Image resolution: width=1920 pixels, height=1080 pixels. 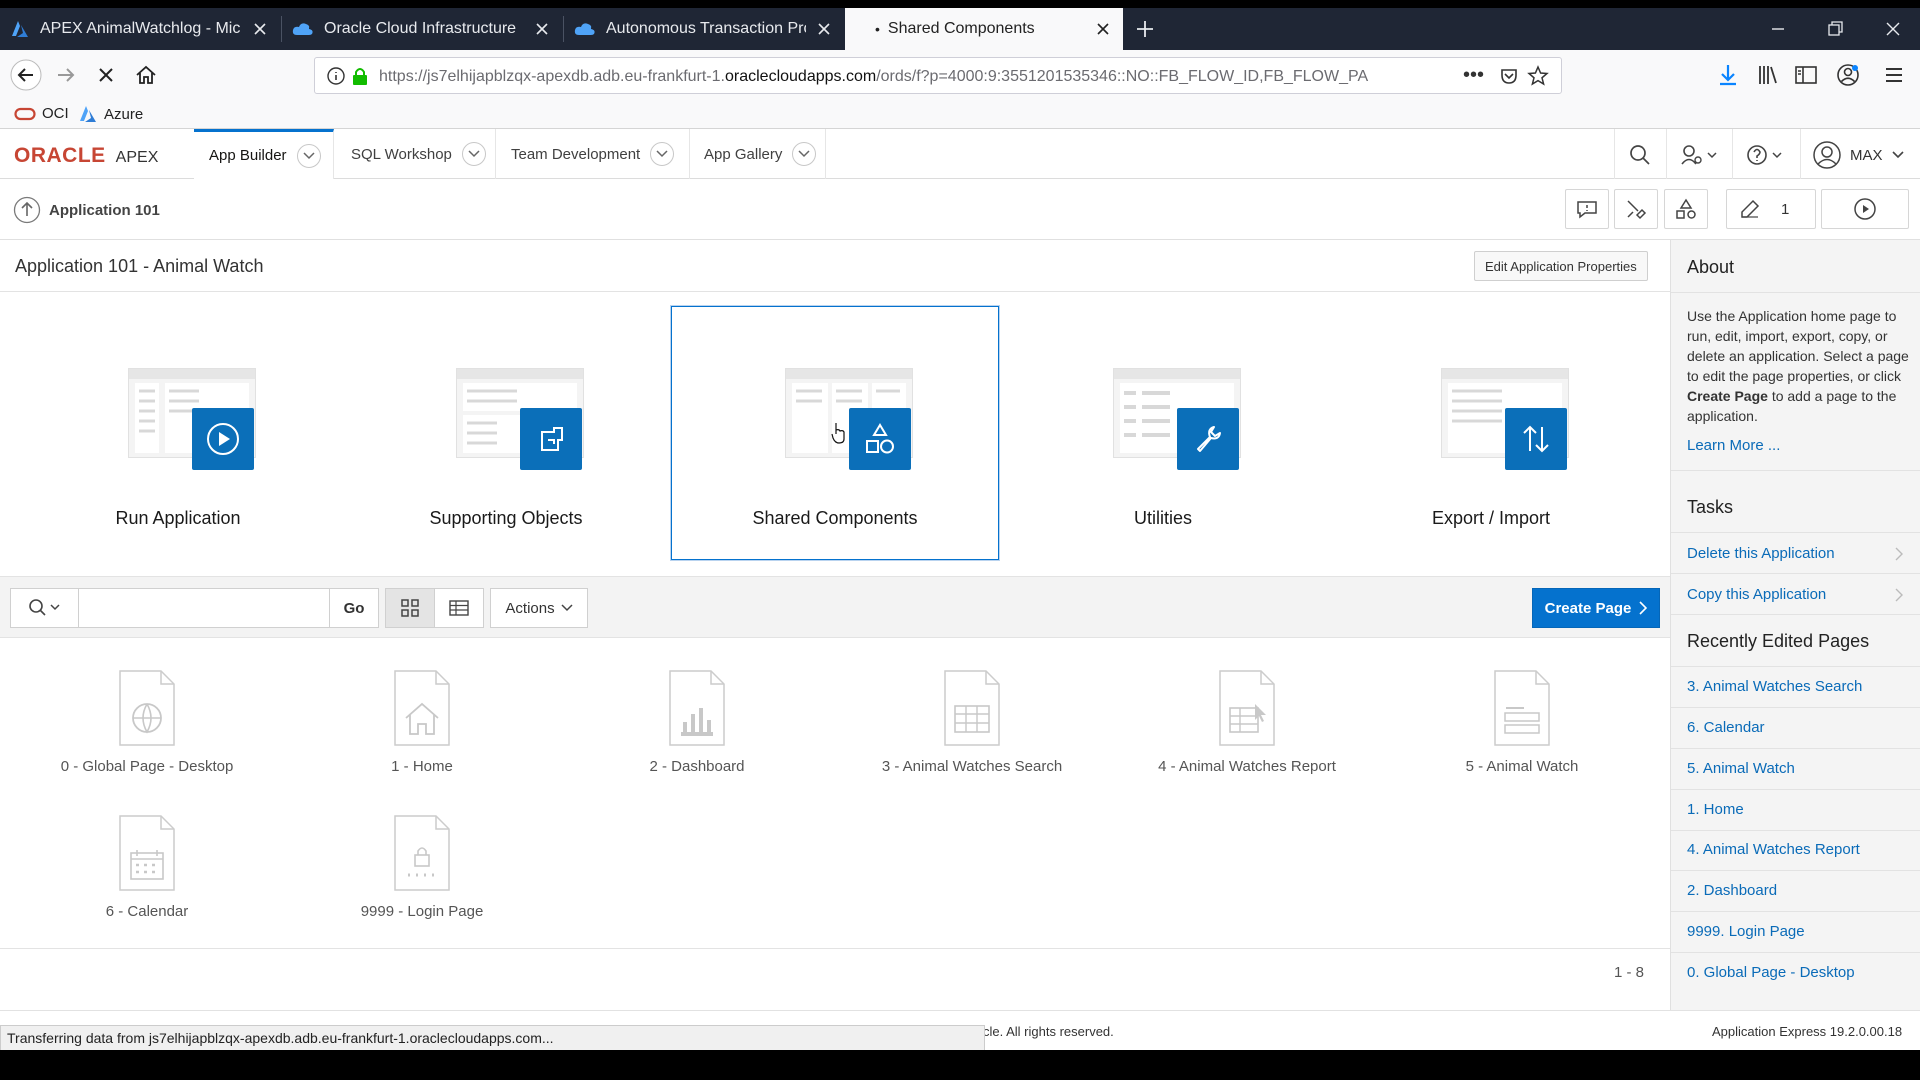 What do you see at coordinates (1715, 809) in the screenshot?
I see `recent-page-link: 1. Home` at bounding box center [1715, 809].